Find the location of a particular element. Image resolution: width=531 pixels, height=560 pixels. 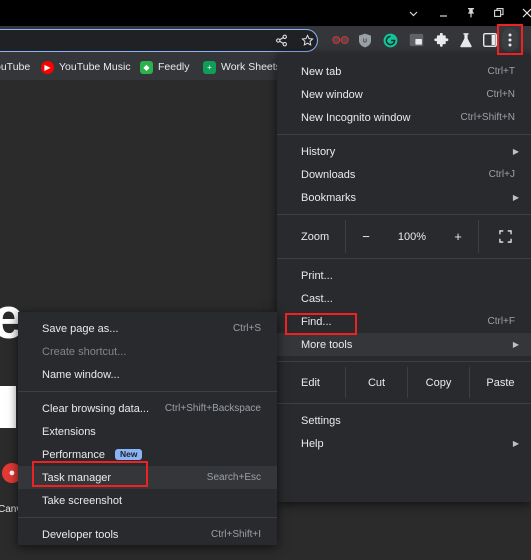

menu-item-label: Take screenshot is located at coordinates (82, 500).